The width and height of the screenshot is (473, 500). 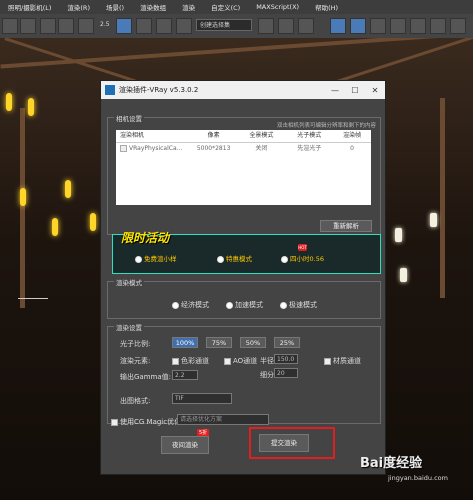 What do you see at coordinates (135, 344) in the screenshot?
I see `photon-ratio-label: 光子比例:` at bounding box center [135, 344].